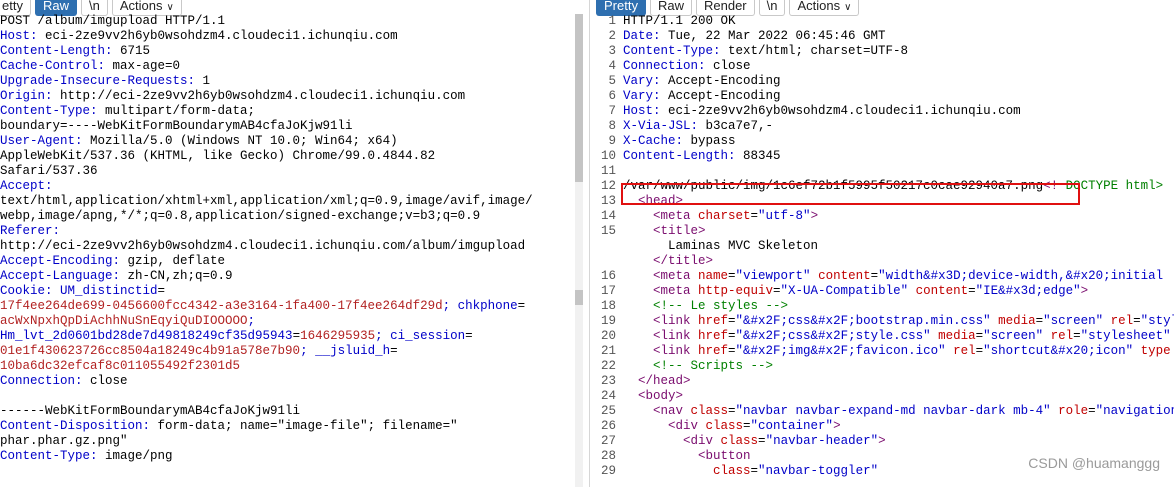  Describe the element at coordinates (668, 261) in the screenshot. I see `line-code: </title>` at that location.